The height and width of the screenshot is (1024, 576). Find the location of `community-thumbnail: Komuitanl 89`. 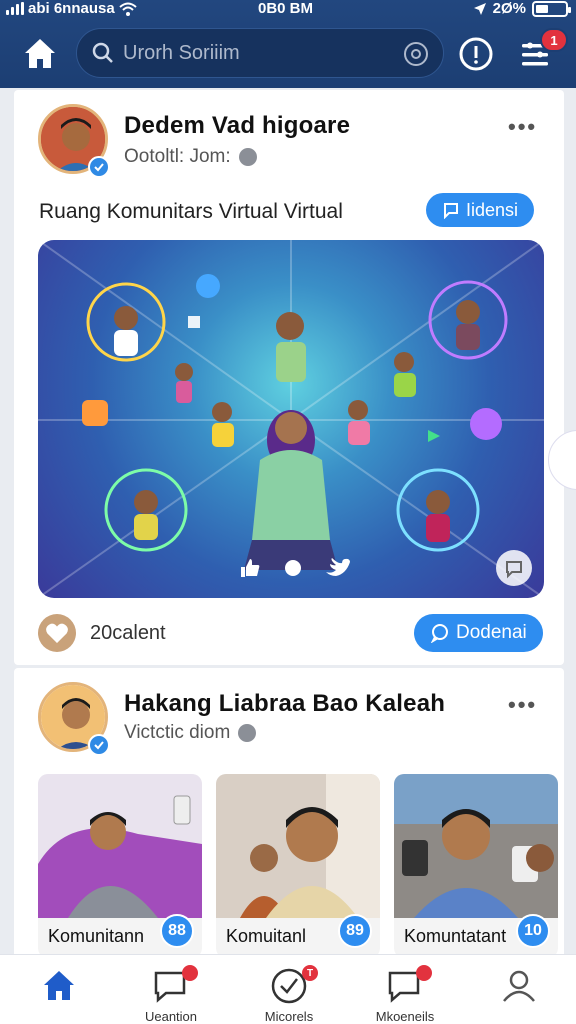

community-thumbnail: Komuitanl 89 is located at coordinates (298, 866).